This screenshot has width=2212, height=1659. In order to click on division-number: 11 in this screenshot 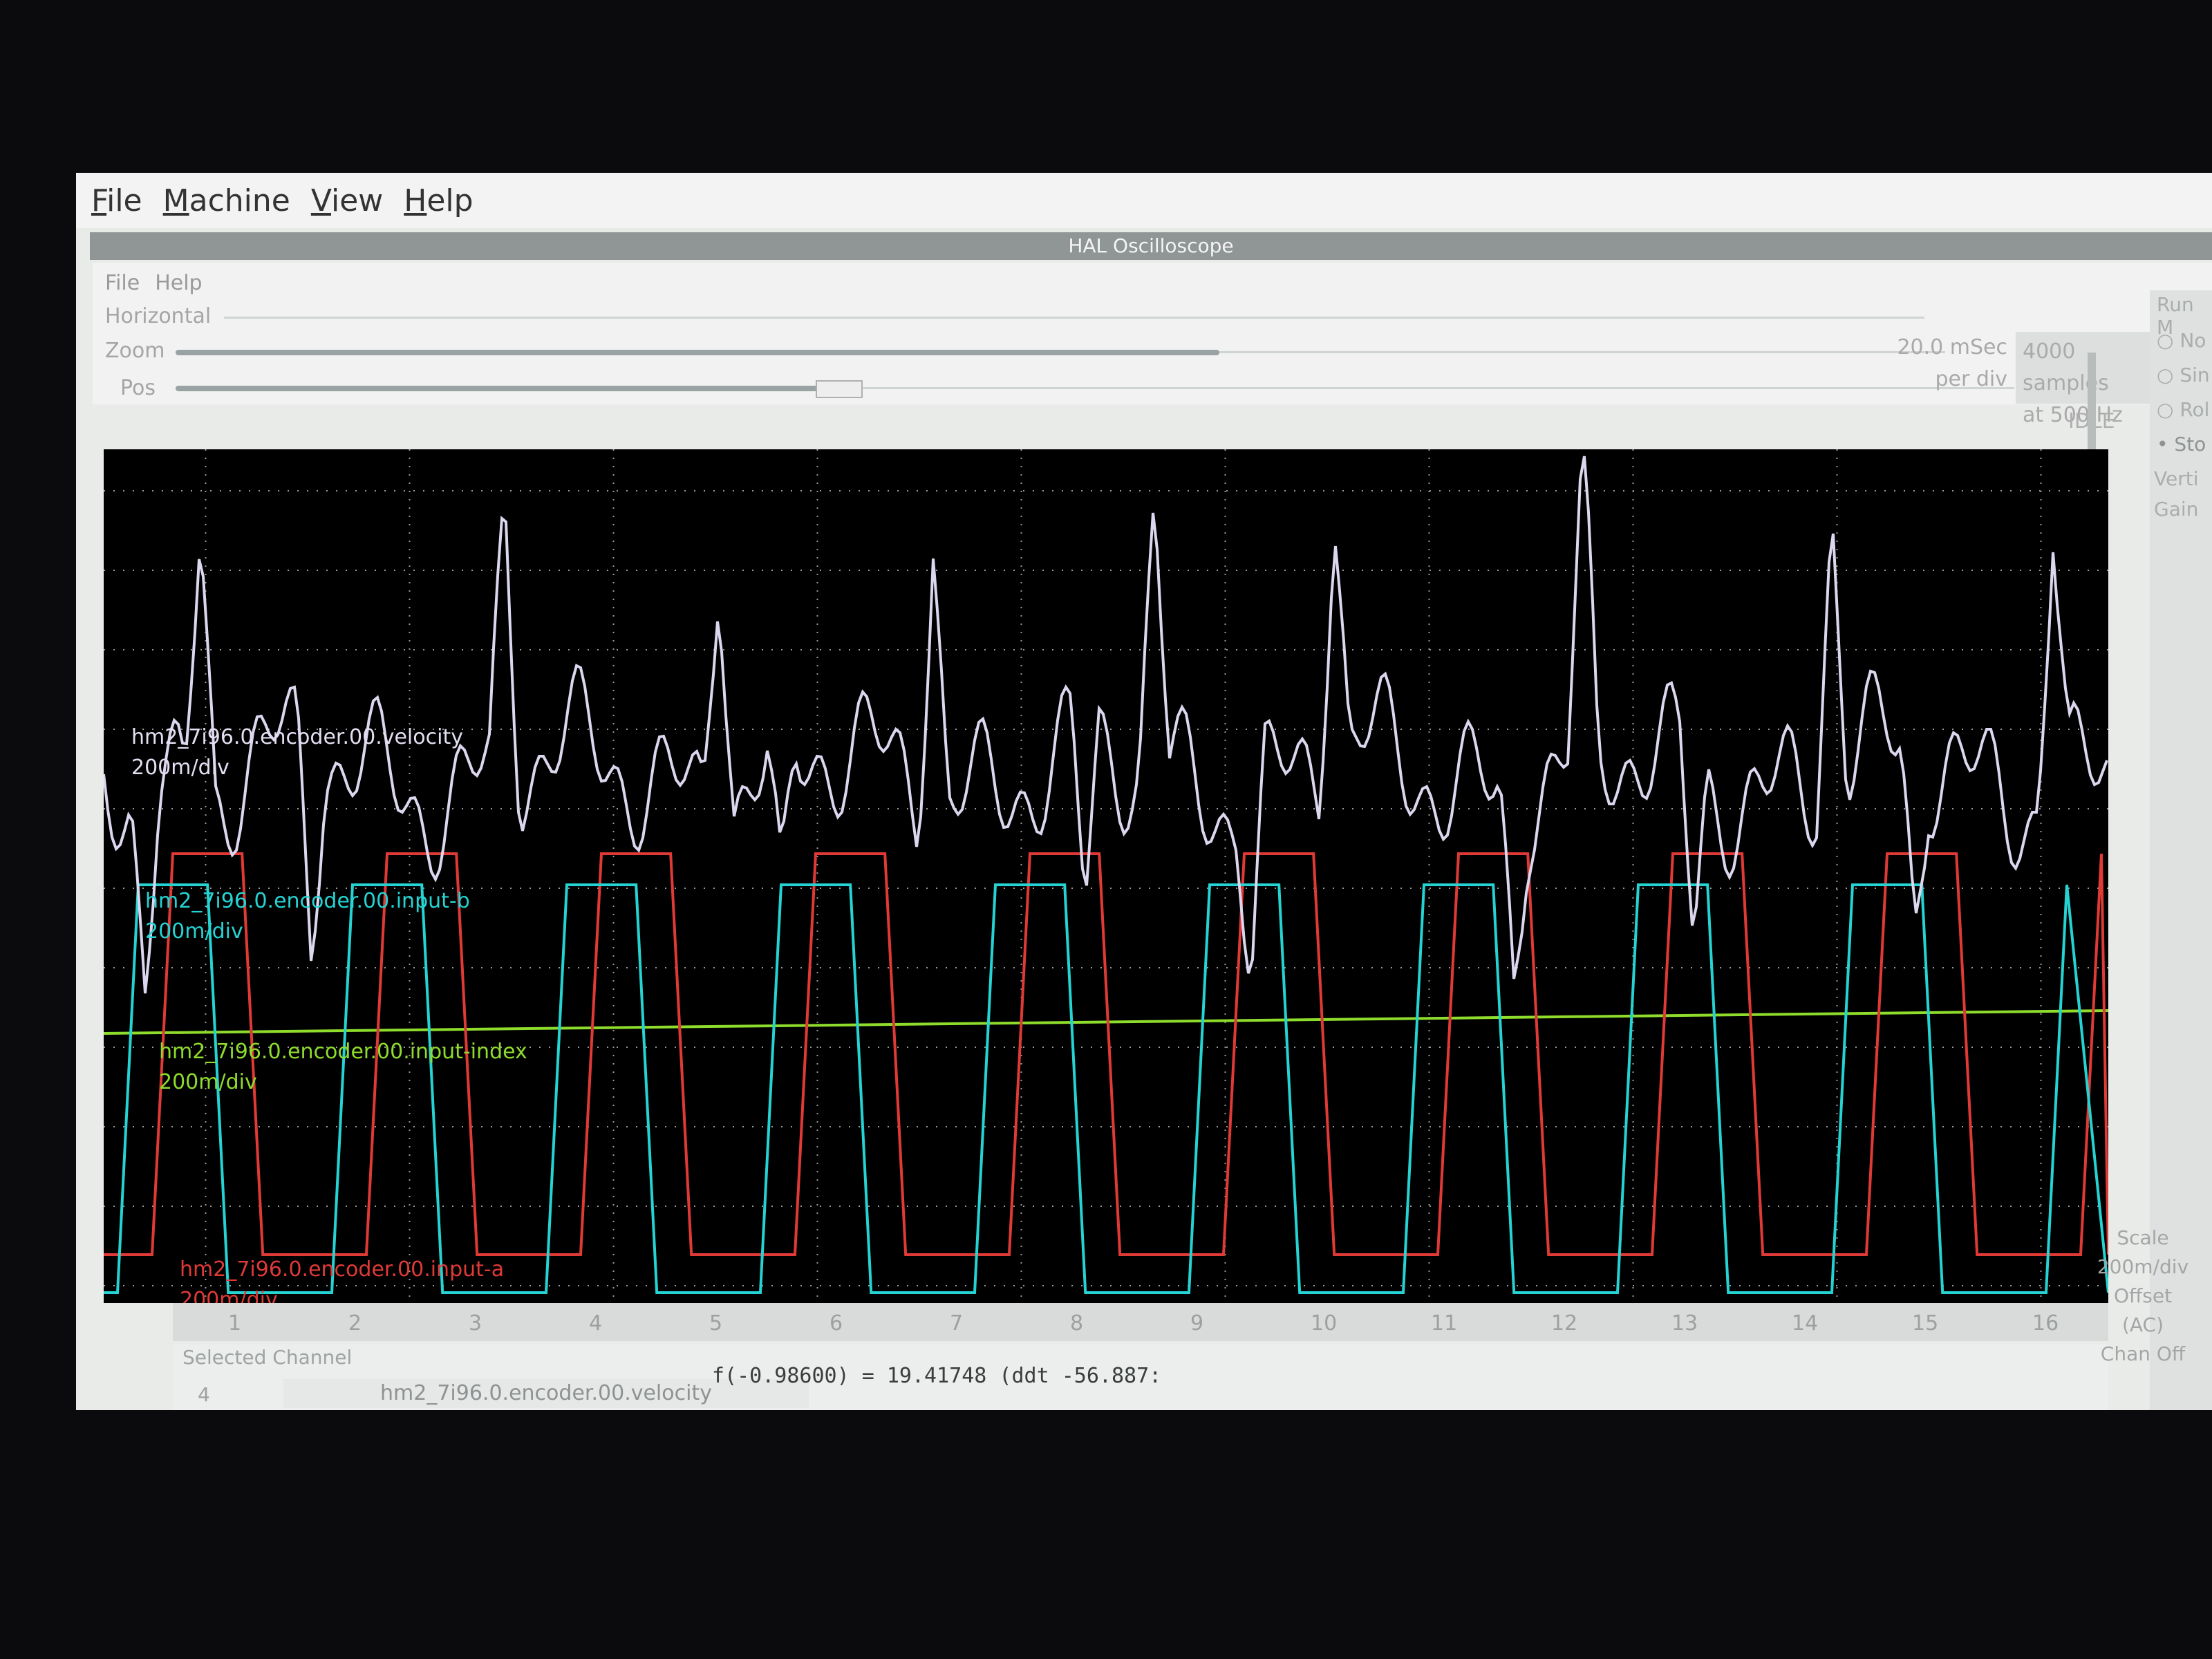, I will do `click(1445, 1323)`.